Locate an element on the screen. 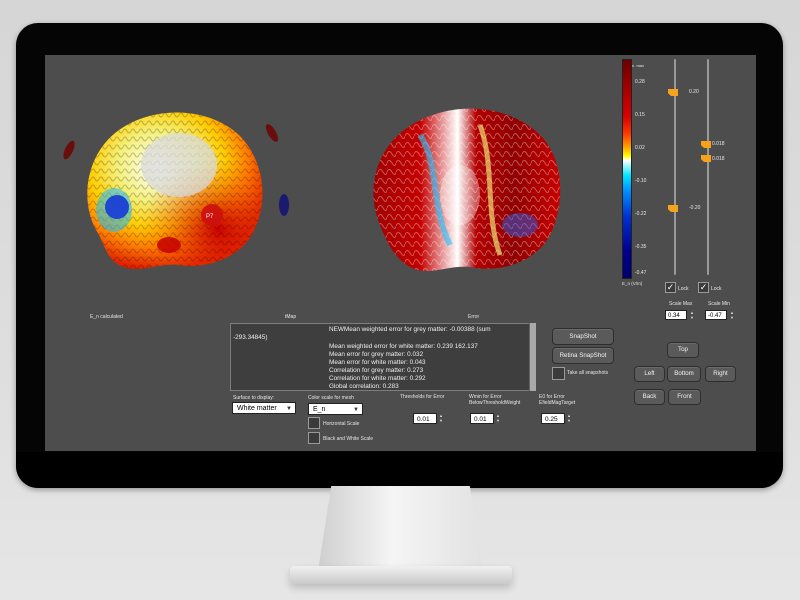 This screenshot has height=600, width=800. retina-snapshot-button: Retina SnapShot is located at coordinates (583, 355).